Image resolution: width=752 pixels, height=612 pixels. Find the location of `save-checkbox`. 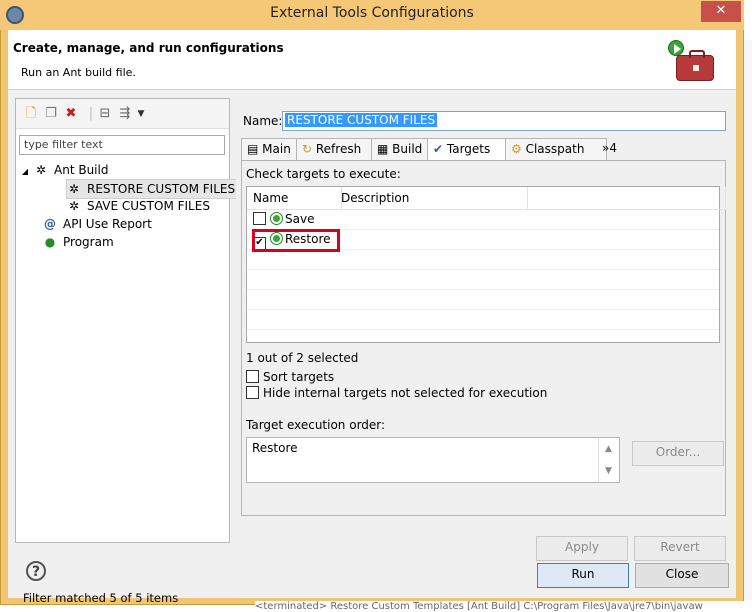

save-checkbox is located at coordinates (259, 218).